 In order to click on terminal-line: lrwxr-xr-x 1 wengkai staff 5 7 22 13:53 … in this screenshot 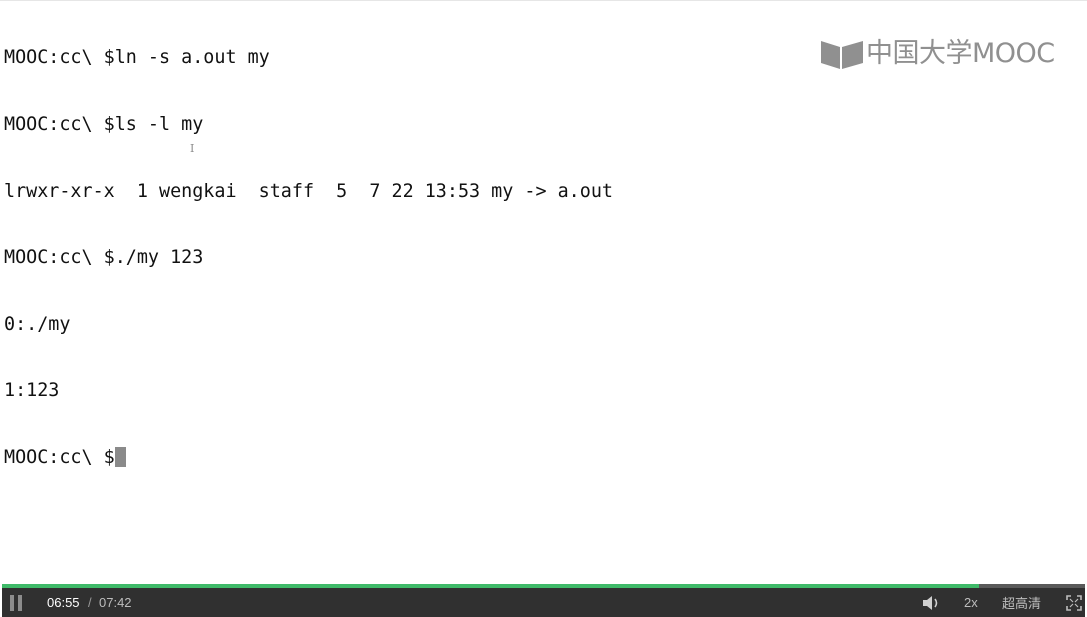, I will do `click(308, 191)`.